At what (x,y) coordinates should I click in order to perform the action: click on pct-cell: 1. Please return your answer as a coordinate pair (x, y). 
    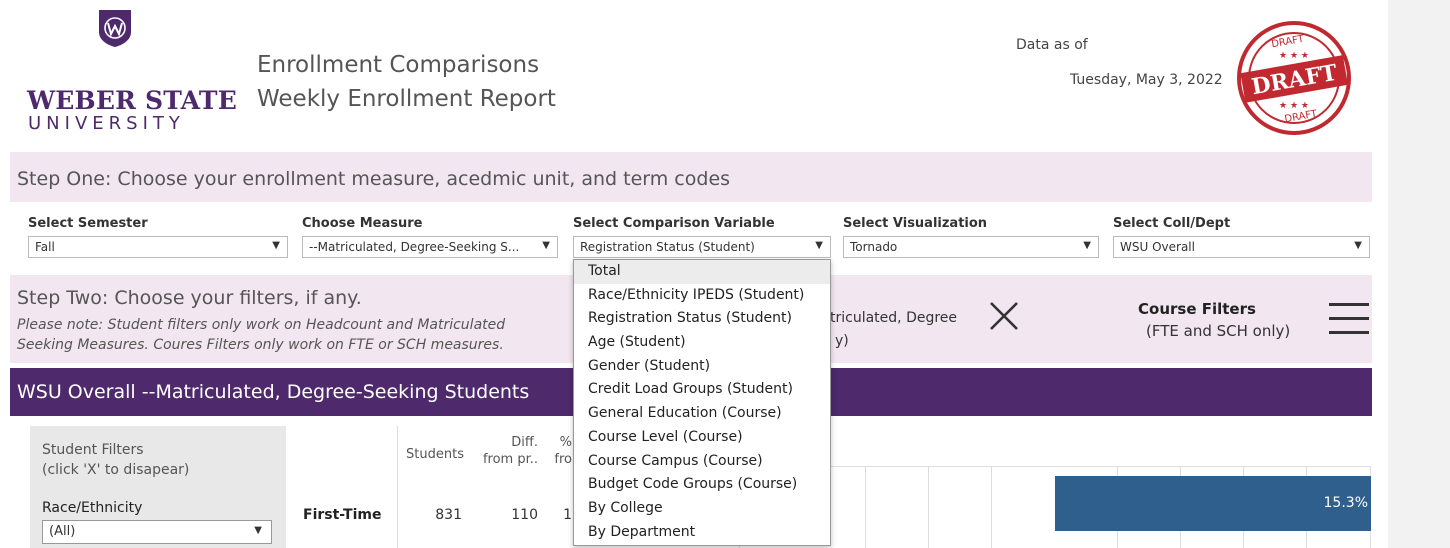
    Looking at the image, I should click on (567, 515).